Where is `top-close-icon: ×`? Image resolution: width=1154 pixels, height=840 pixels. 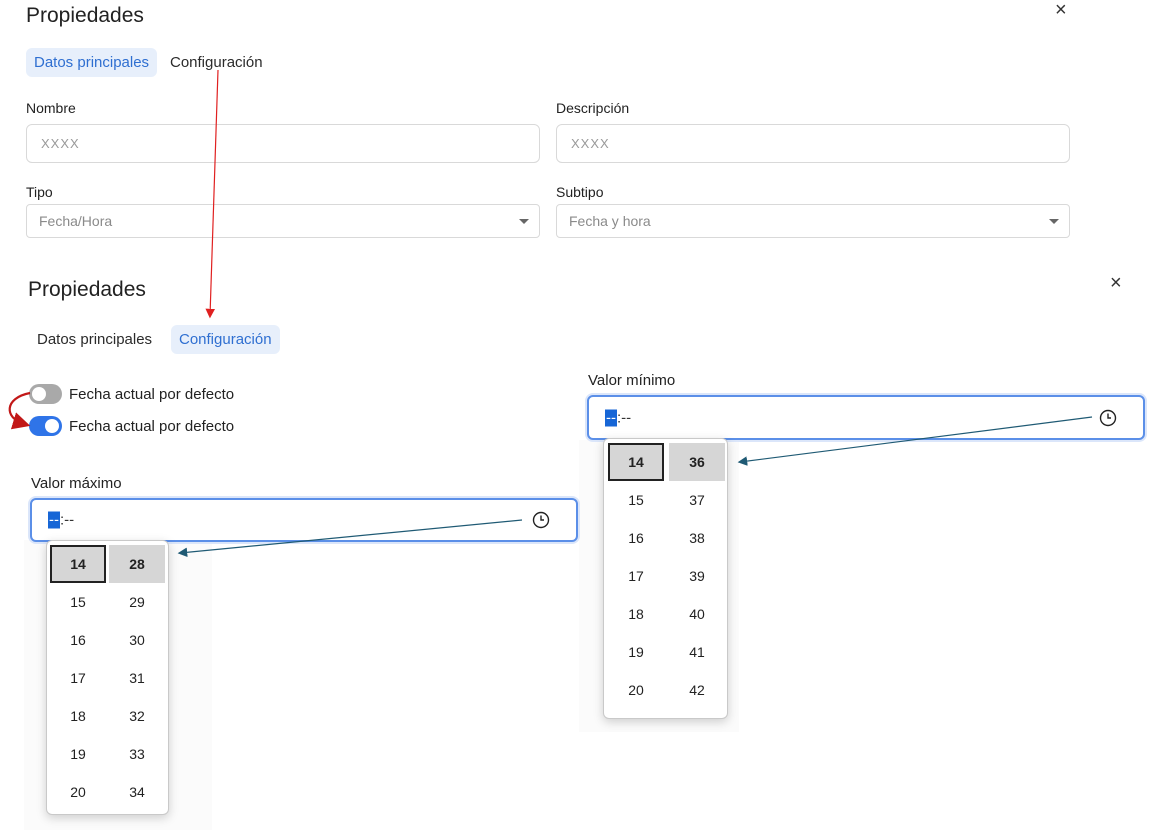
top-close-icon: × is located at coordinates (1061, 10).